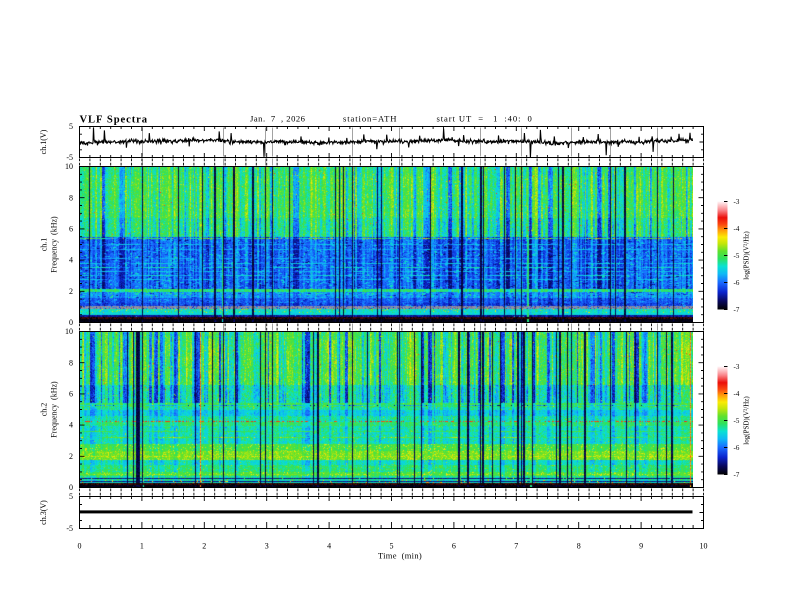 The height and width of the screenshot is (612, 792). I want to click on svg-text: Time (min), so click(400, 556).